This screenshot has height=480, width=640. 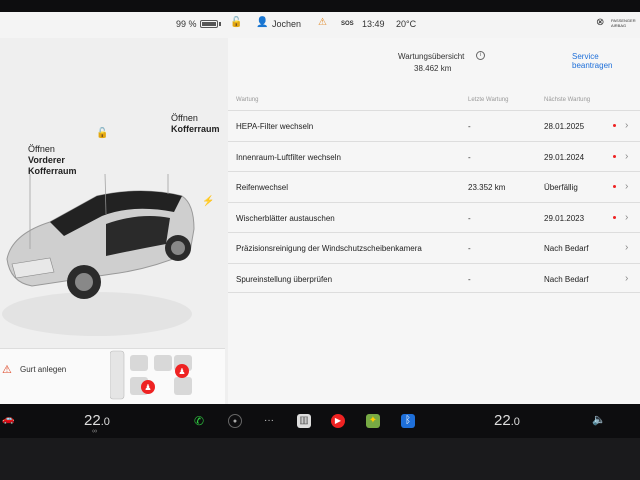 What do you see at coordinates (561, 187) in the screenshot?
I see `next-service: Überfällig` at bounding box center [561, 187].